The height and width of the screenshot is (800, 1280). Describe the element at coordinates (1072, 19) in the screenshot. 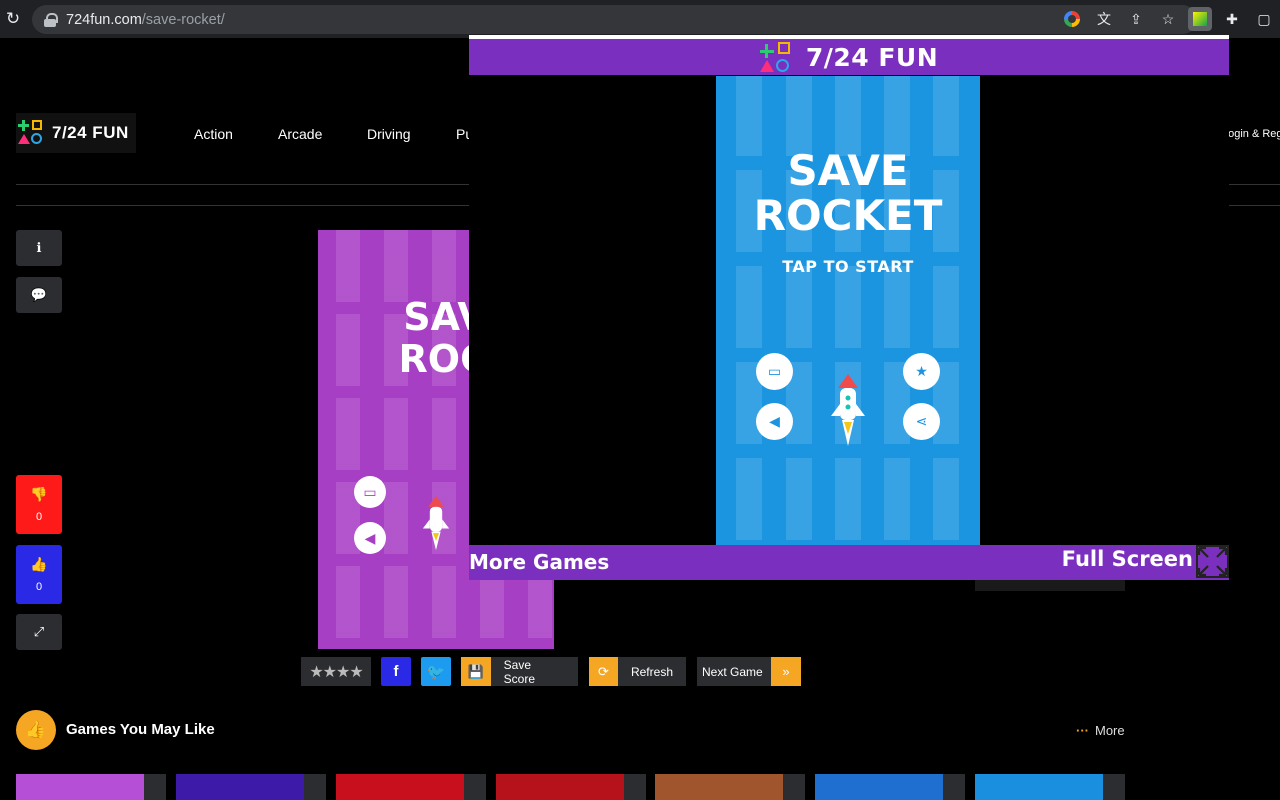

I see `google-icon` at that location.